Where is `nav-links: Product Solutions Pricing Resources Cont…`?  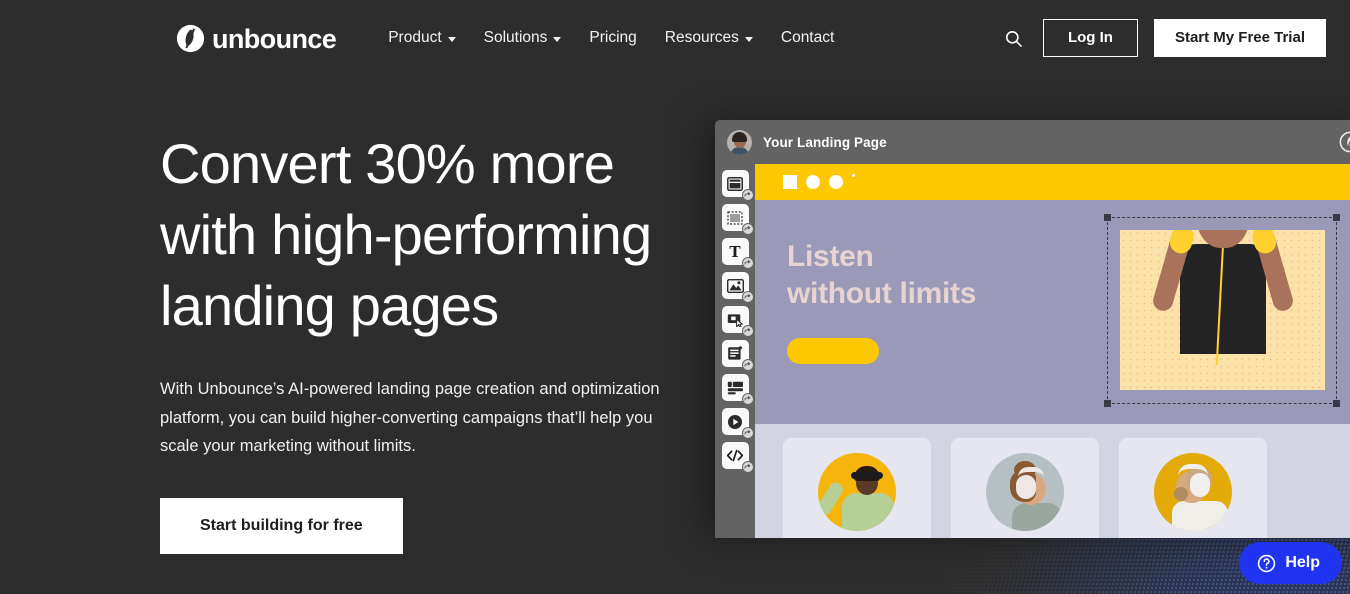 nav-links: Product Solutions Pricing Resources Cont… is located at coordinates (611, 38).